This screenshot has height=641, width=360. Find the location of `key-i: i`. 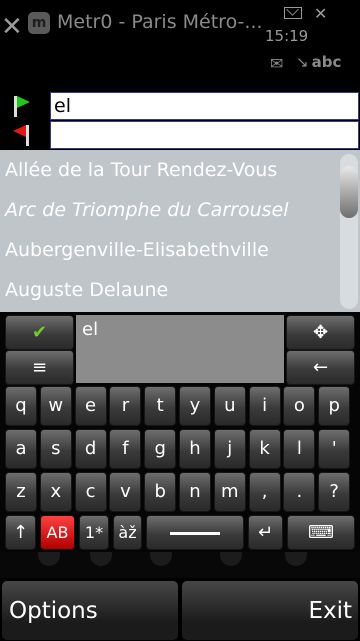

key-i: i is located at coordinates (264, 406).